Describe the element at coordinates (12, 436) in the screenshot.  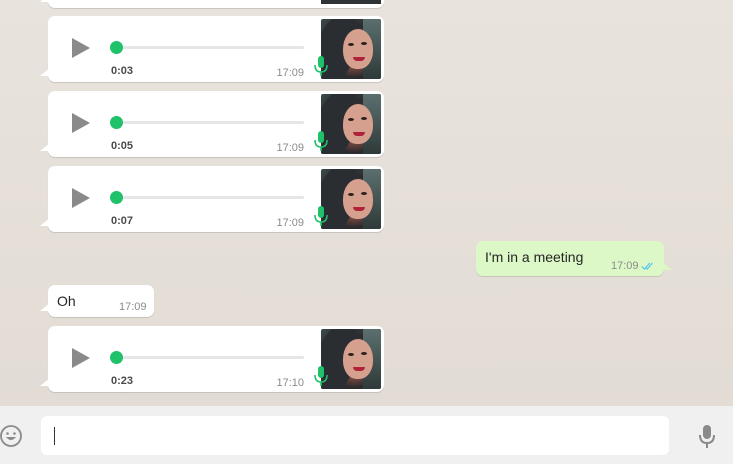
I see `smiley-icon` at that location.